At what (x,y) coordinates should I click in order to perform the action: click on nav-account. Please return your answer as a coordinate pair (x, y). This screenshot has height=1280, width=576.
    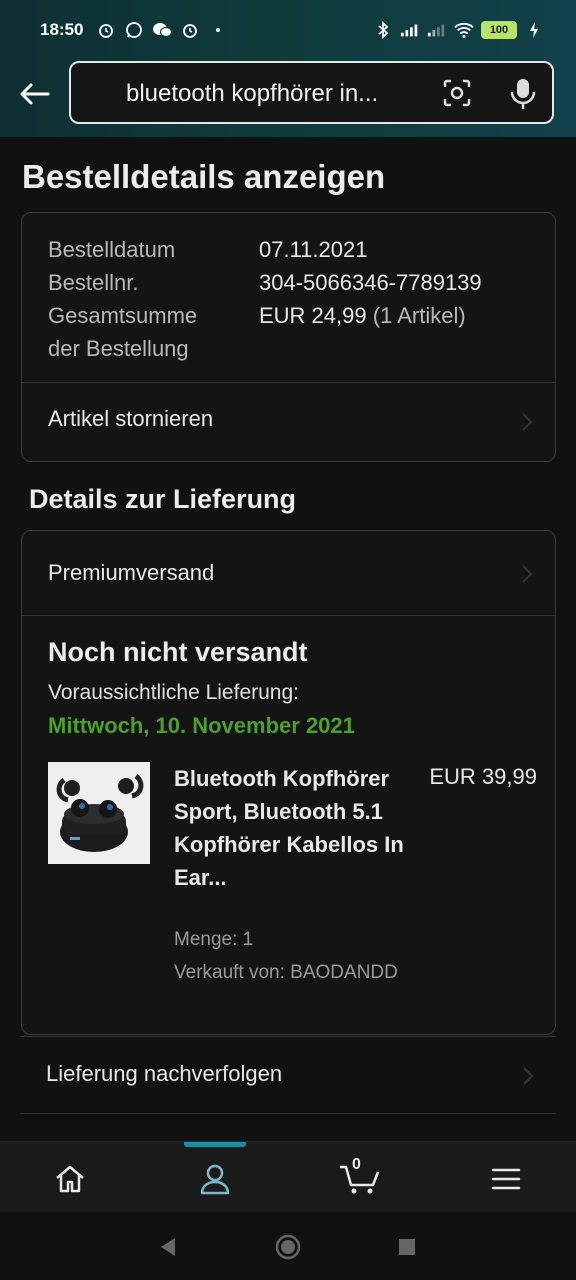
    Looking at the image, I should click on (215, 1179).